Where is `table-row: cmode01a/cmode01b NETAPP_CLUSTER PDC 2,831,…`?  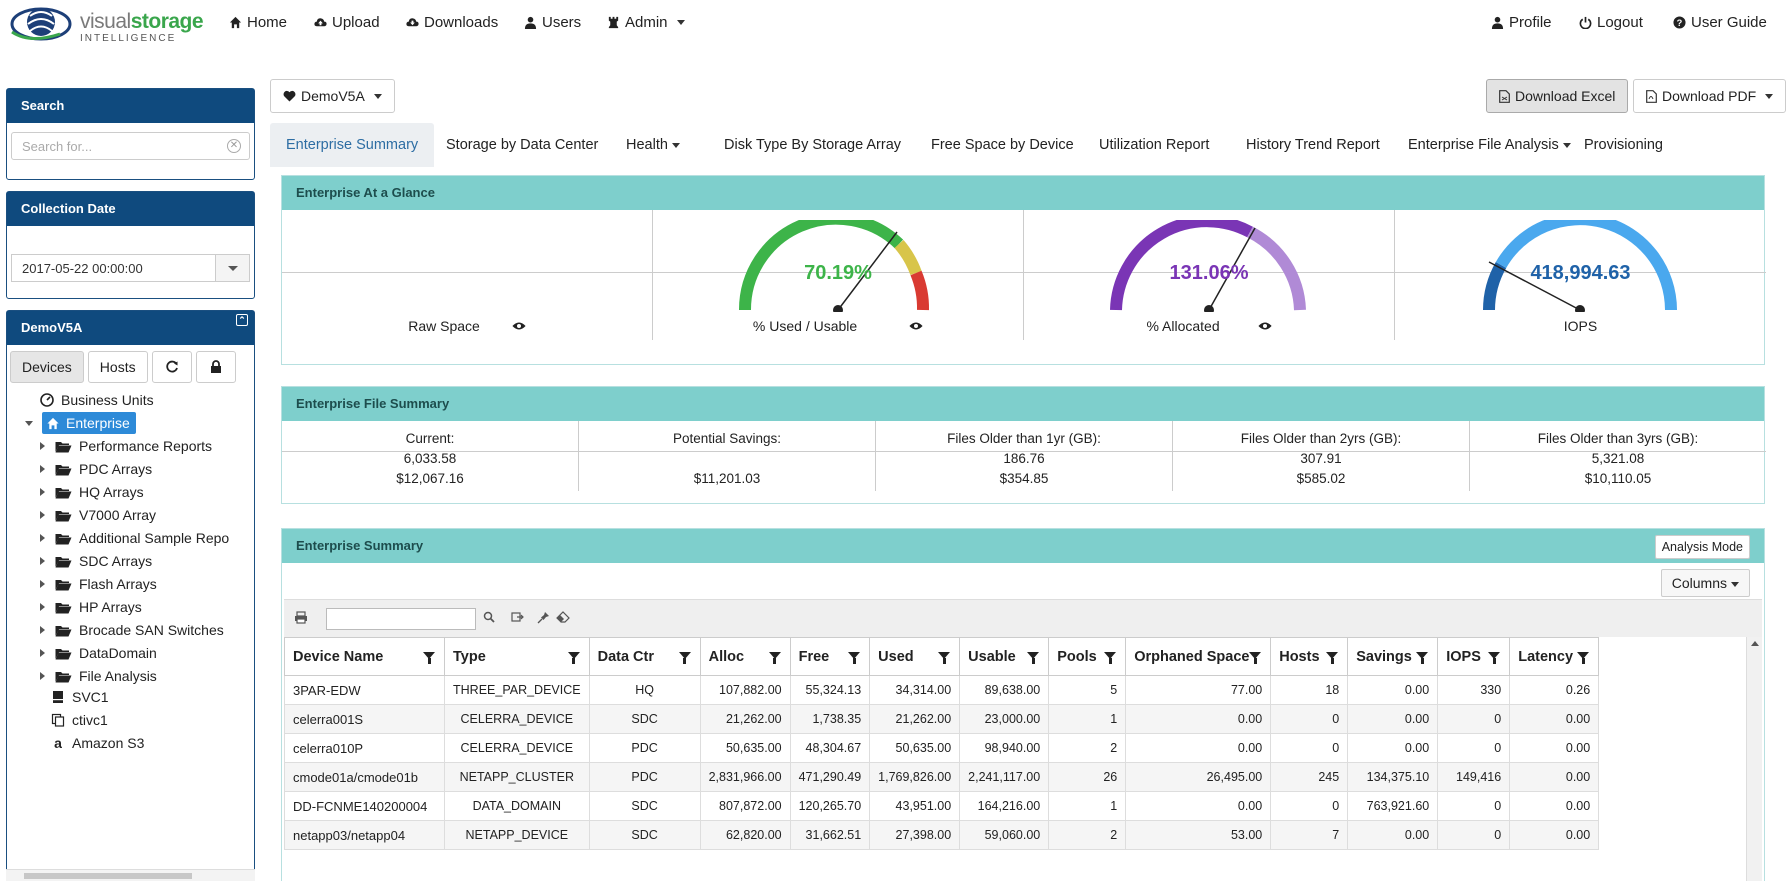 table-row: cmode01a/cmode01b NETAPP_CLUSTER PDC 2,831,… is located at coordinates (942, 777).